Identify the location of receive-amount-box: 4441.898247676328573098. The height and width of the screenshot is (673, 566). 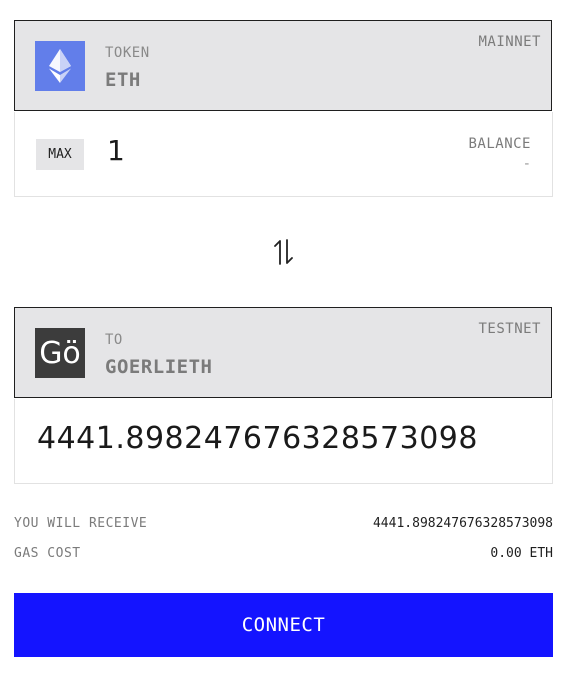
(283, 441).